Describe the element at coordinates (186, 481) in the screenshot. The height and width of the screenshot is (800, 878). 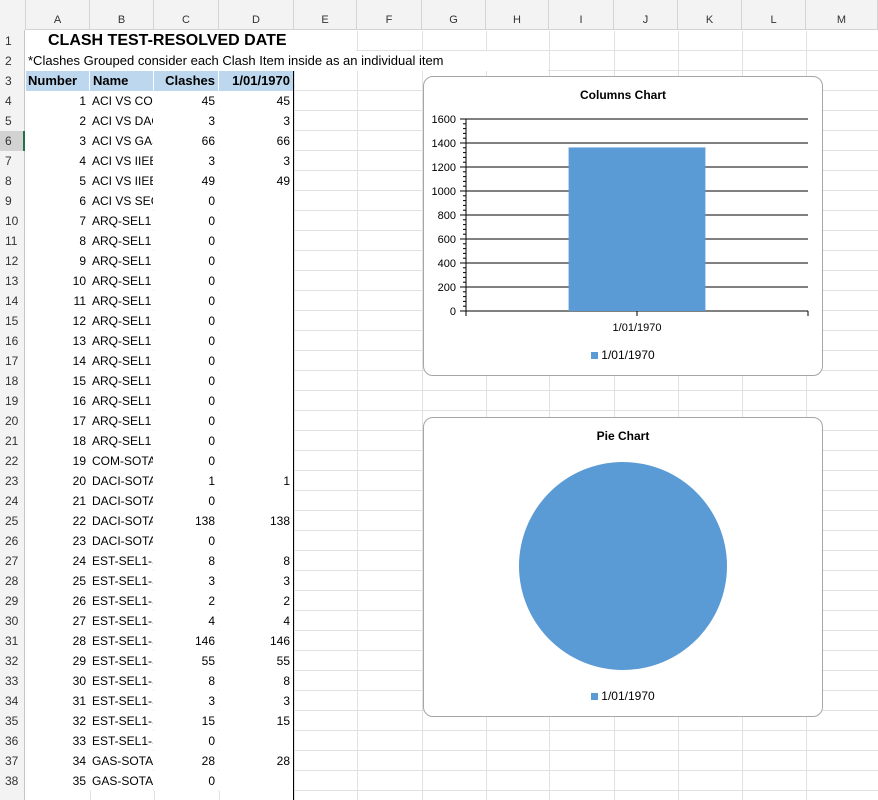
I see `cell-clashes: 1` at that location.